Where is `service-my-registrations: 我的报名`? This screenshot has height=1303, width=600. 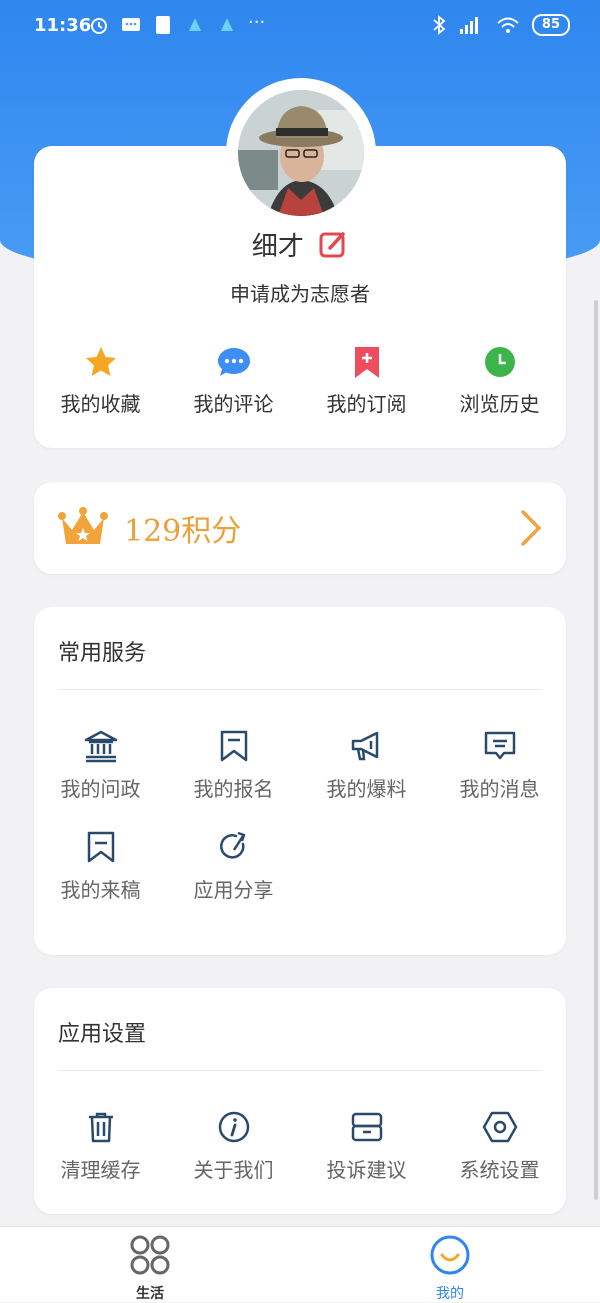
service-my-registrations: 我的报名 is located at coordinates (233, 765).